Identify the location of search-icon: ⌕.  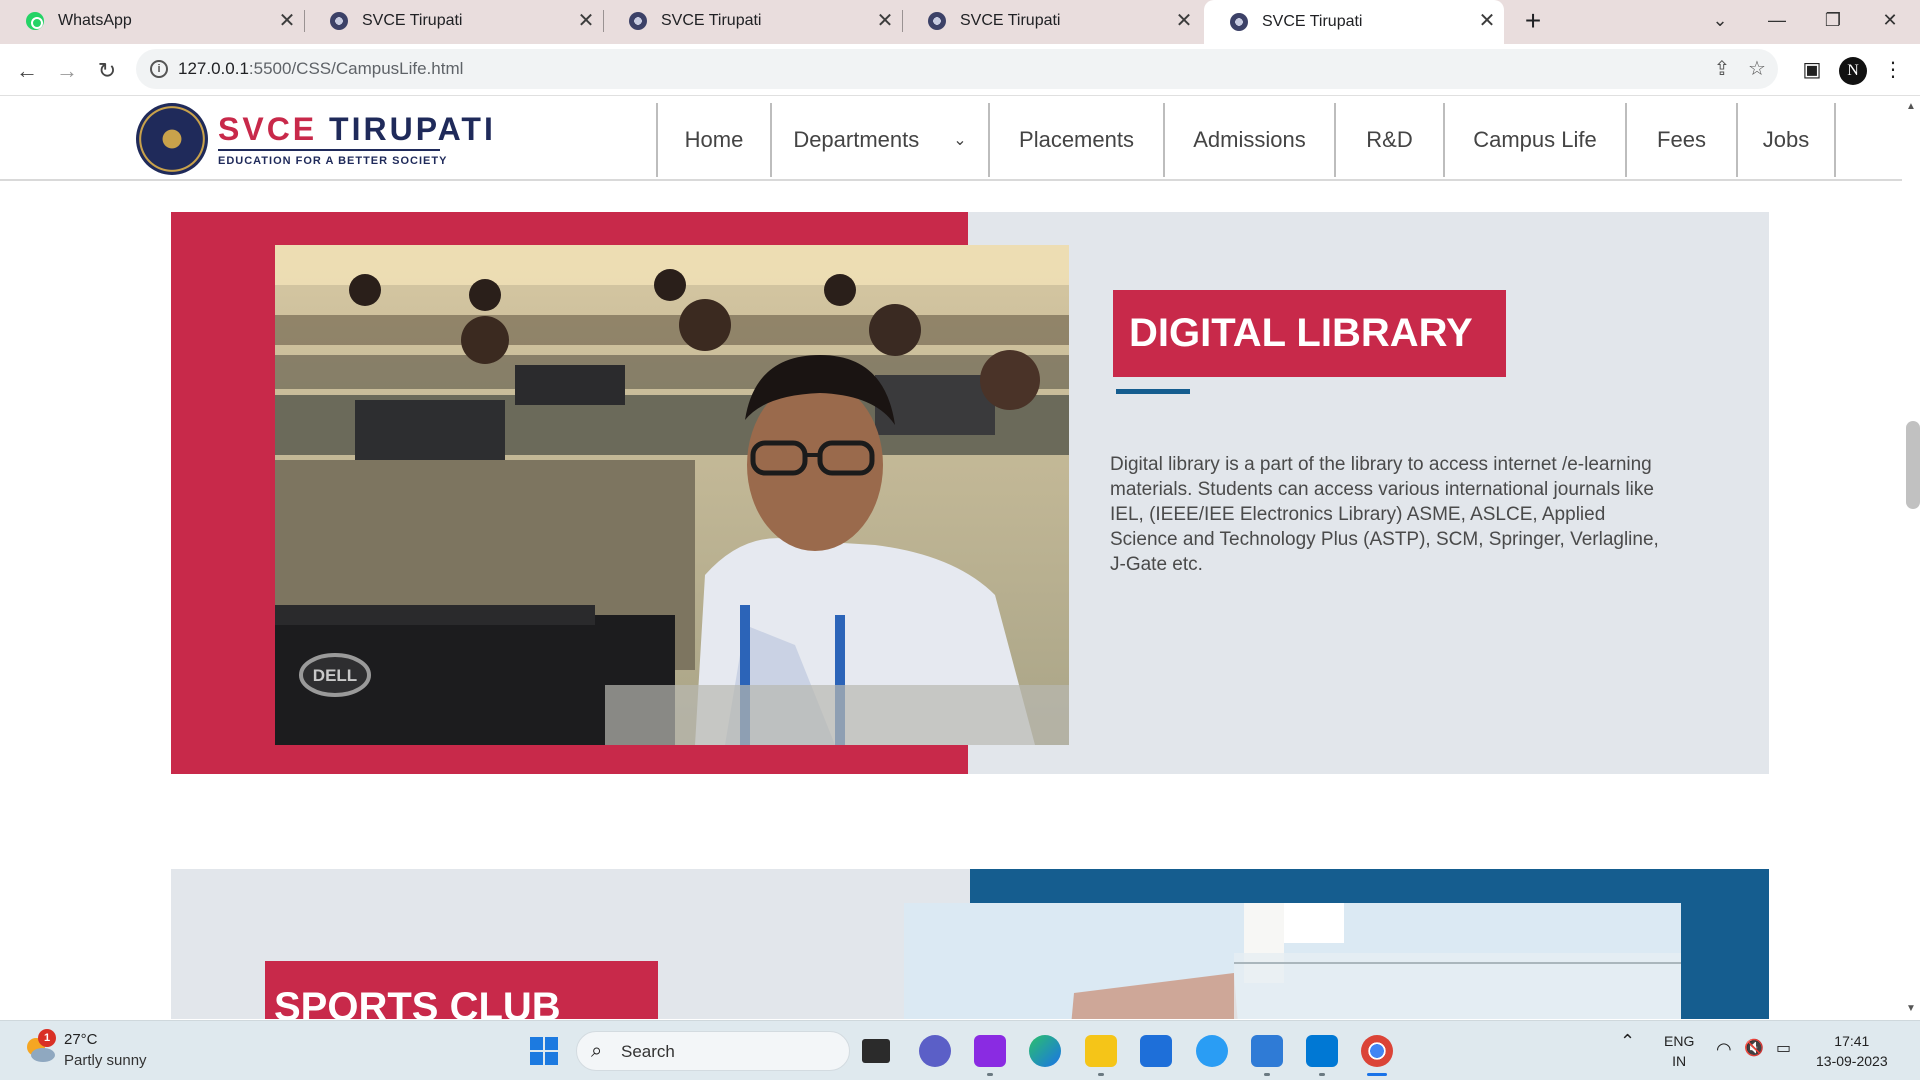
(597, 1051).